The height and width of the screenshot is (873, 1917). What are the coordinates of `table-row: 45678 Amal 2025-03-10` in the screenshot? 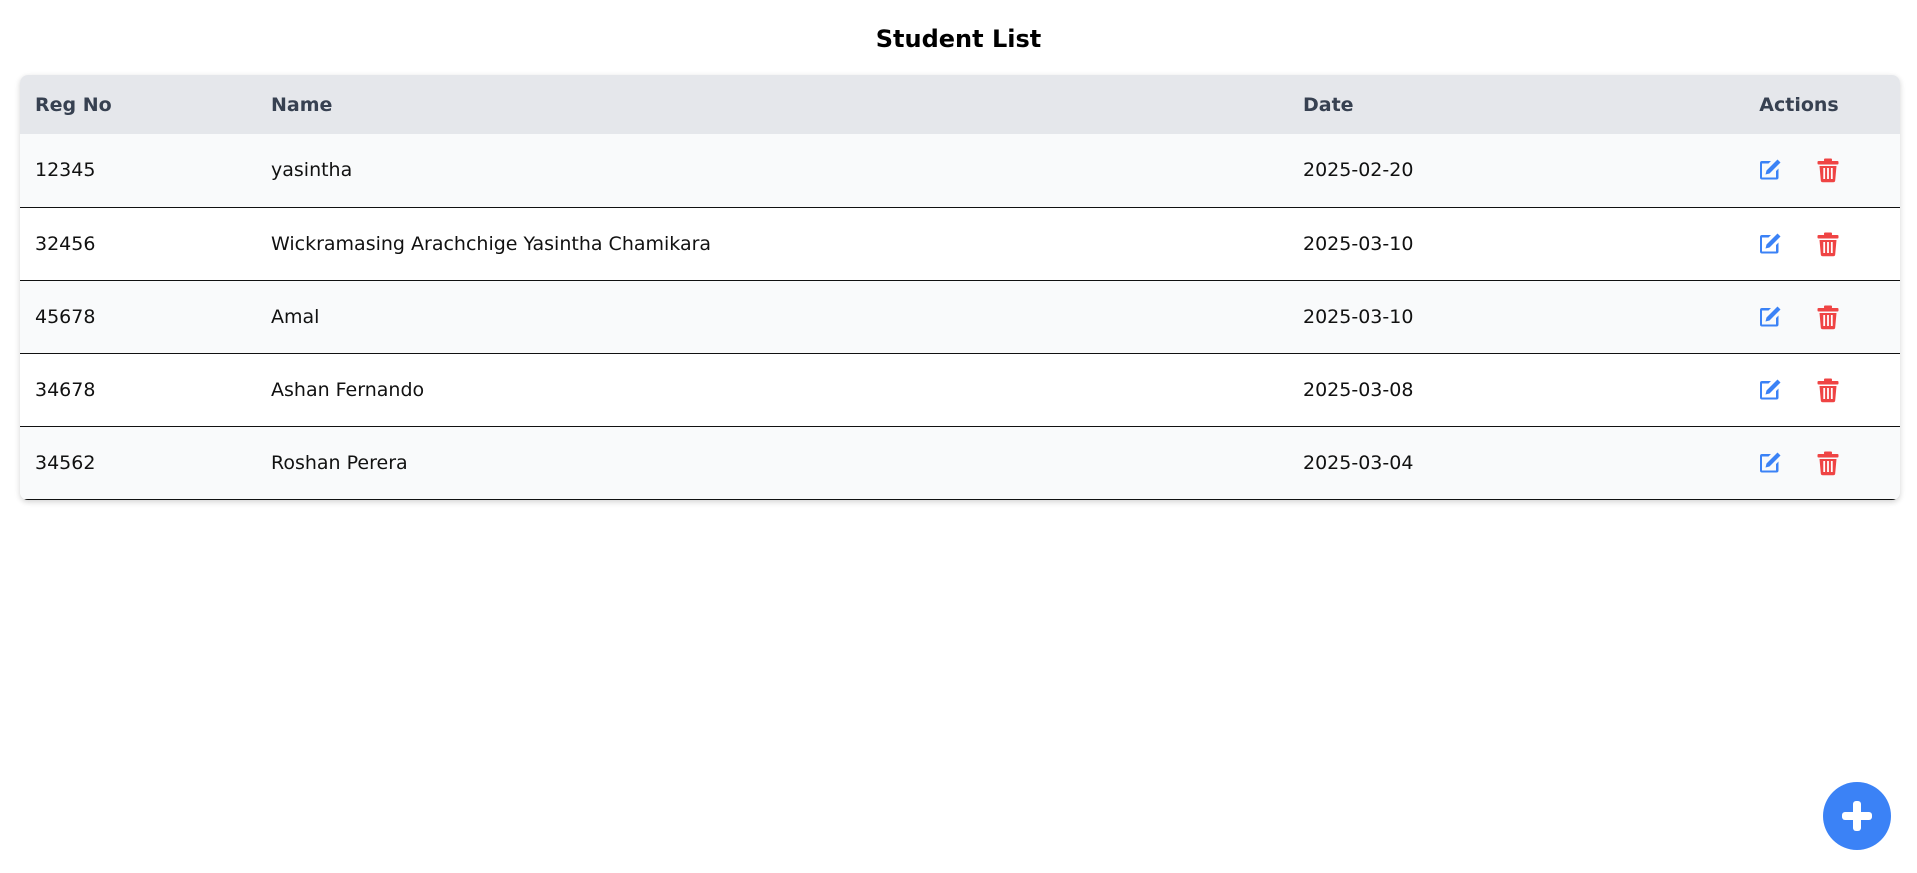 It's located at (960, 316).